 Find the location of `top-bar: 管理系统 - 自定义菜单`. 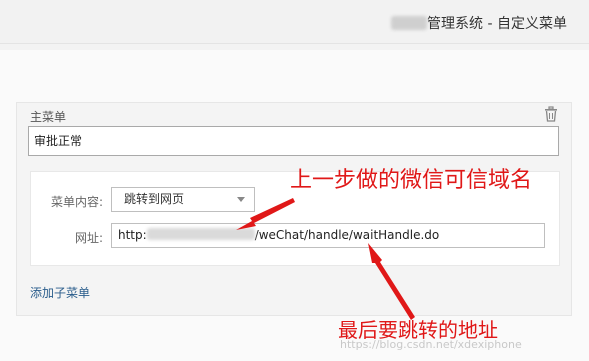

top-bar: 管理系统 - 自定义菜单 is located at coordinates (294, 22).